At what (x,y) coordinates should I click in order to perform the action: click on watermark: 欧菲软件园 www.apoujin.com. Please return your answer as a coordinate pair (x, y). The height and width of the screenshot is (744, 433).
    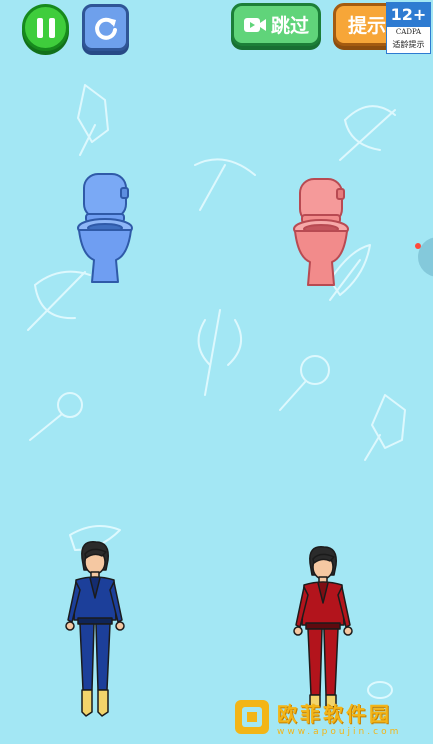
    Looking at the image, I should click on (317, 717).